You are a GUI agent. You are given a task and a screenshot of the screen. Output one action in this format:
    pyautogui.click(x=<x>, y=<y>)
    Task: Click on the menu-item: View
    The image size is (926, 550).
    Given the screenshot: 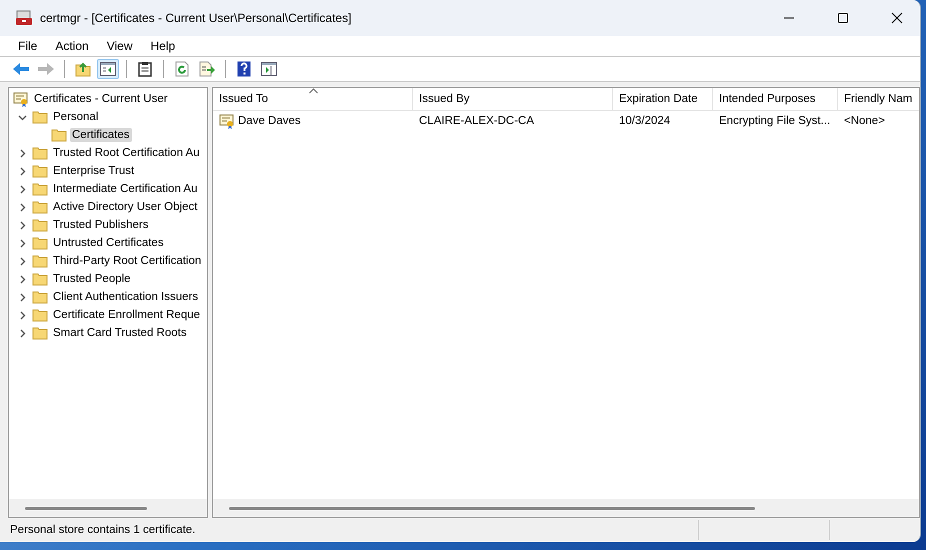 What is the action you would take?
    pyautogui.click(x=120, y=46)
    